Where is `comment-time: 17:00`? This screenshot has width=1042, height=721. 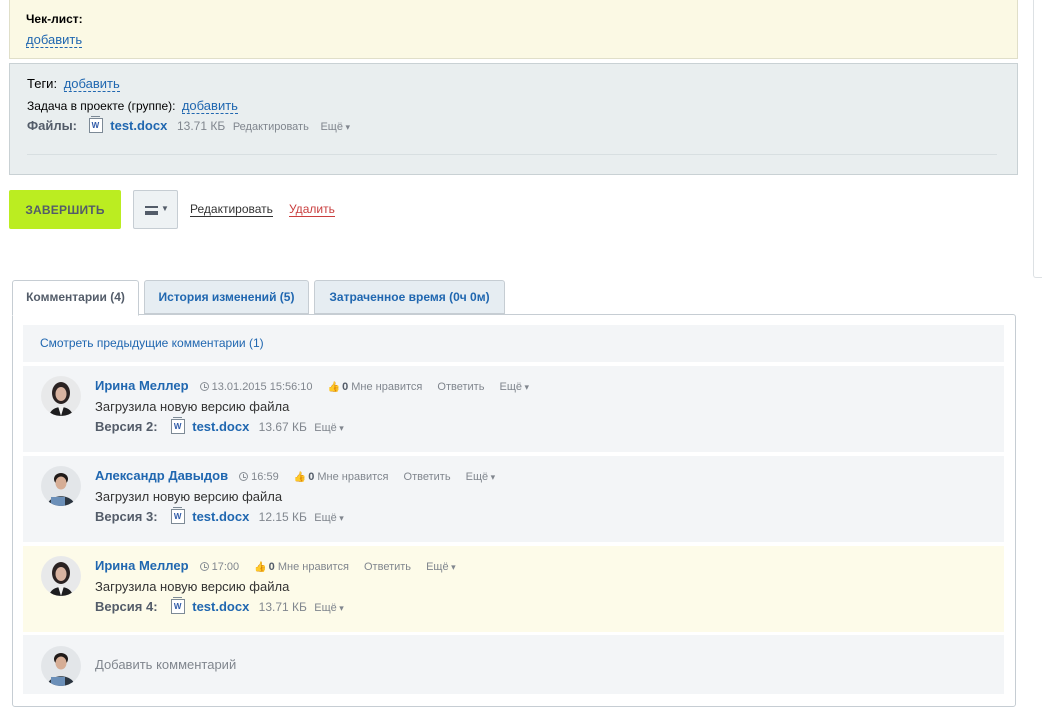 comment-time: 17:00 is located at coordinates (225, 567).